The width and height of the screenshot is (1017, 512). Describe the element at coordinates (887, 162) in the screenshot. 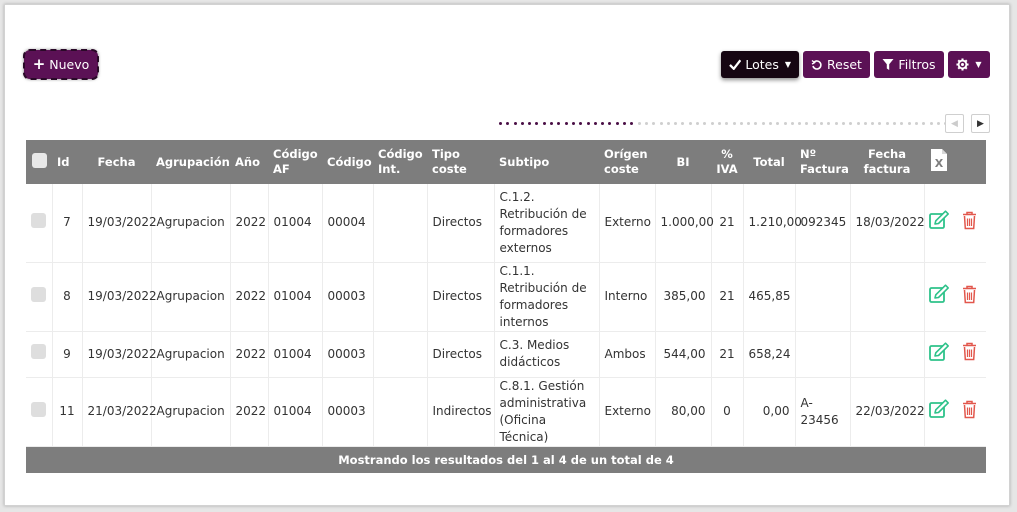

I see `col-fecha-factura: Fecha factura` at that location.